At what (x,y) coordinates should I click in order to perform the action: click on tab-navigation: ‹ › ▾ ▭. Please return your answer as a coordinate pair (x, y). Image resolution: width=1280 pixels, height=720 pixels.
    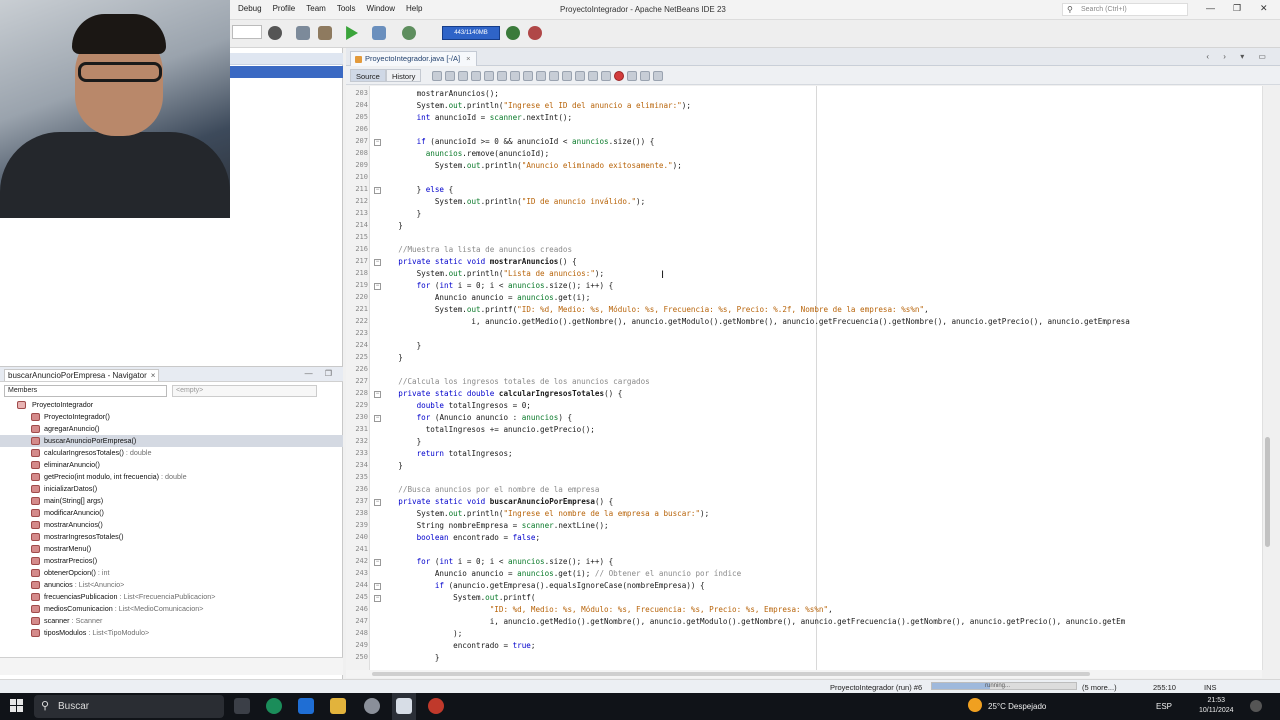
    Looking at the image, I should click on (1239, 56).